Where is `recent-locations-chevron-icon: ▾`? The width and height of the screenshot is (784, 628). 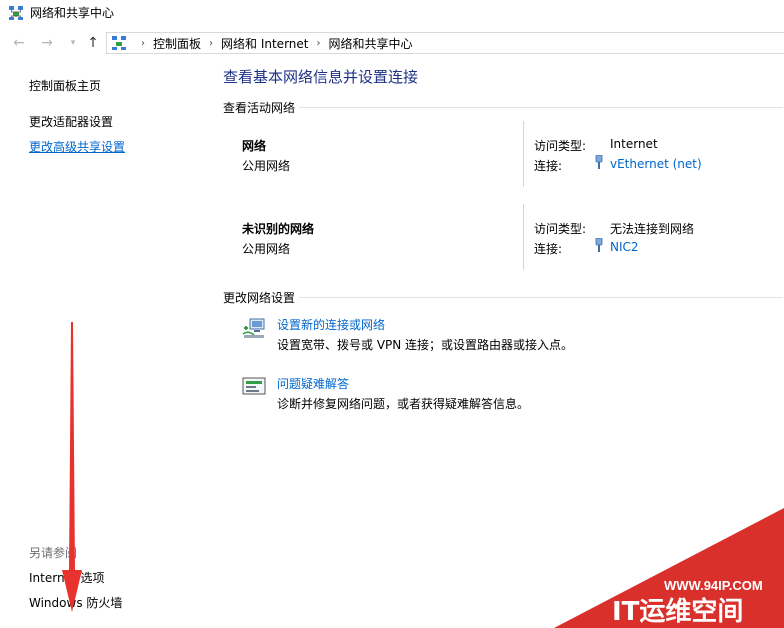 recent-locations-chevron-icon: ▾ is located at coordinates (73, 43).